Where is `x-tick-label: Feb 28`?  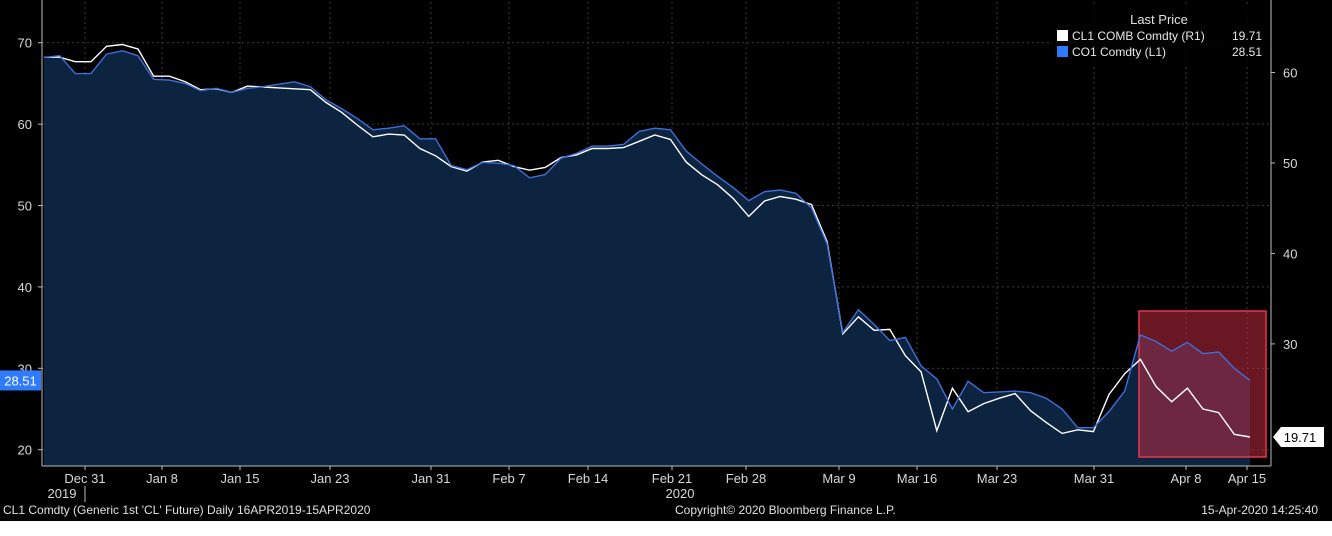
x-tick-label: Feb 28 is located at coordinates (746, 478).